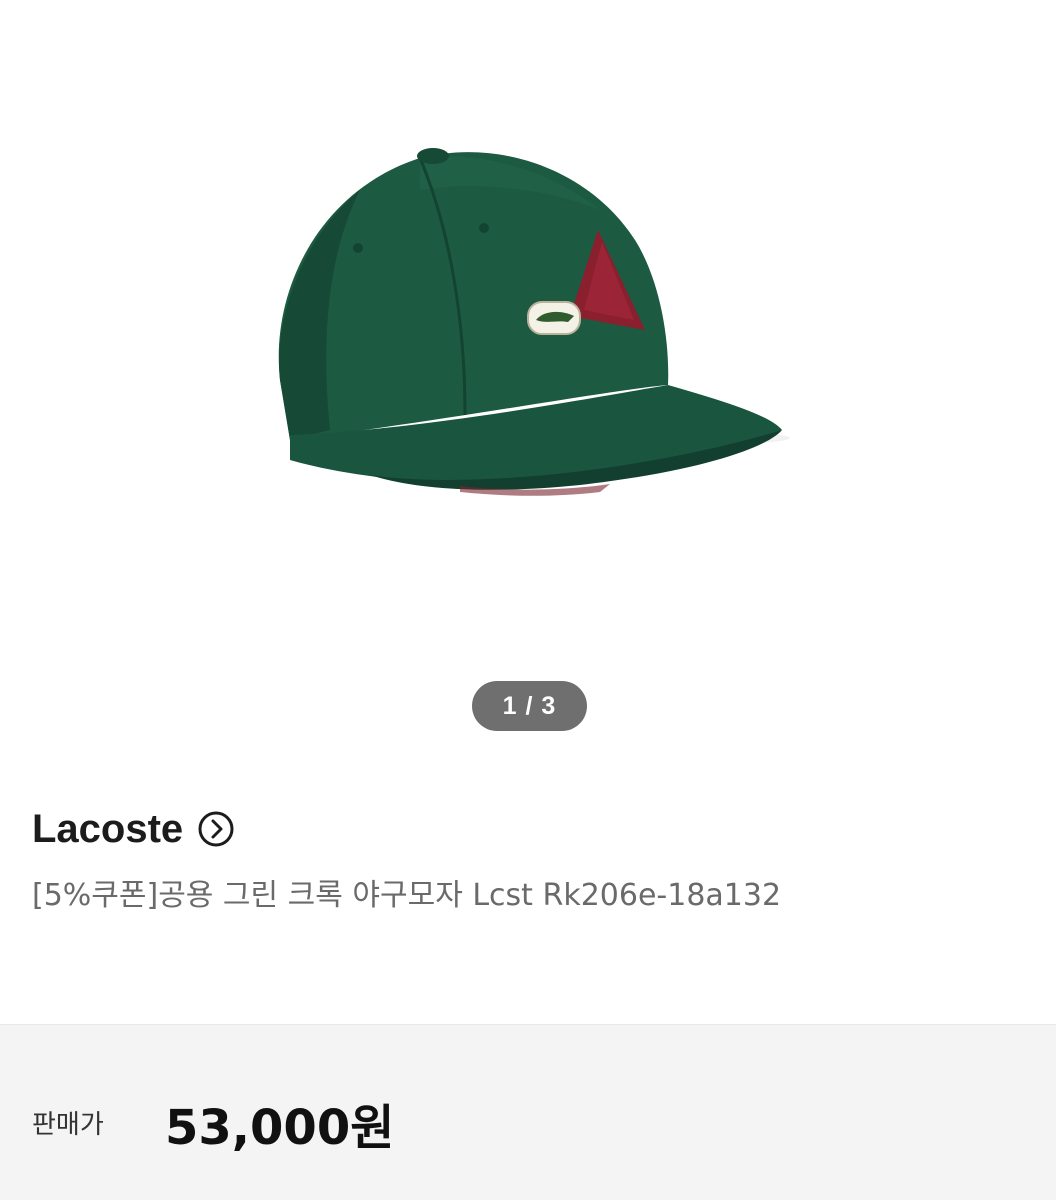  What do you see at coordinates (68, 1125) in the screenshot?
I see `price-label: 판매가` at bounding box center [68, 1125].